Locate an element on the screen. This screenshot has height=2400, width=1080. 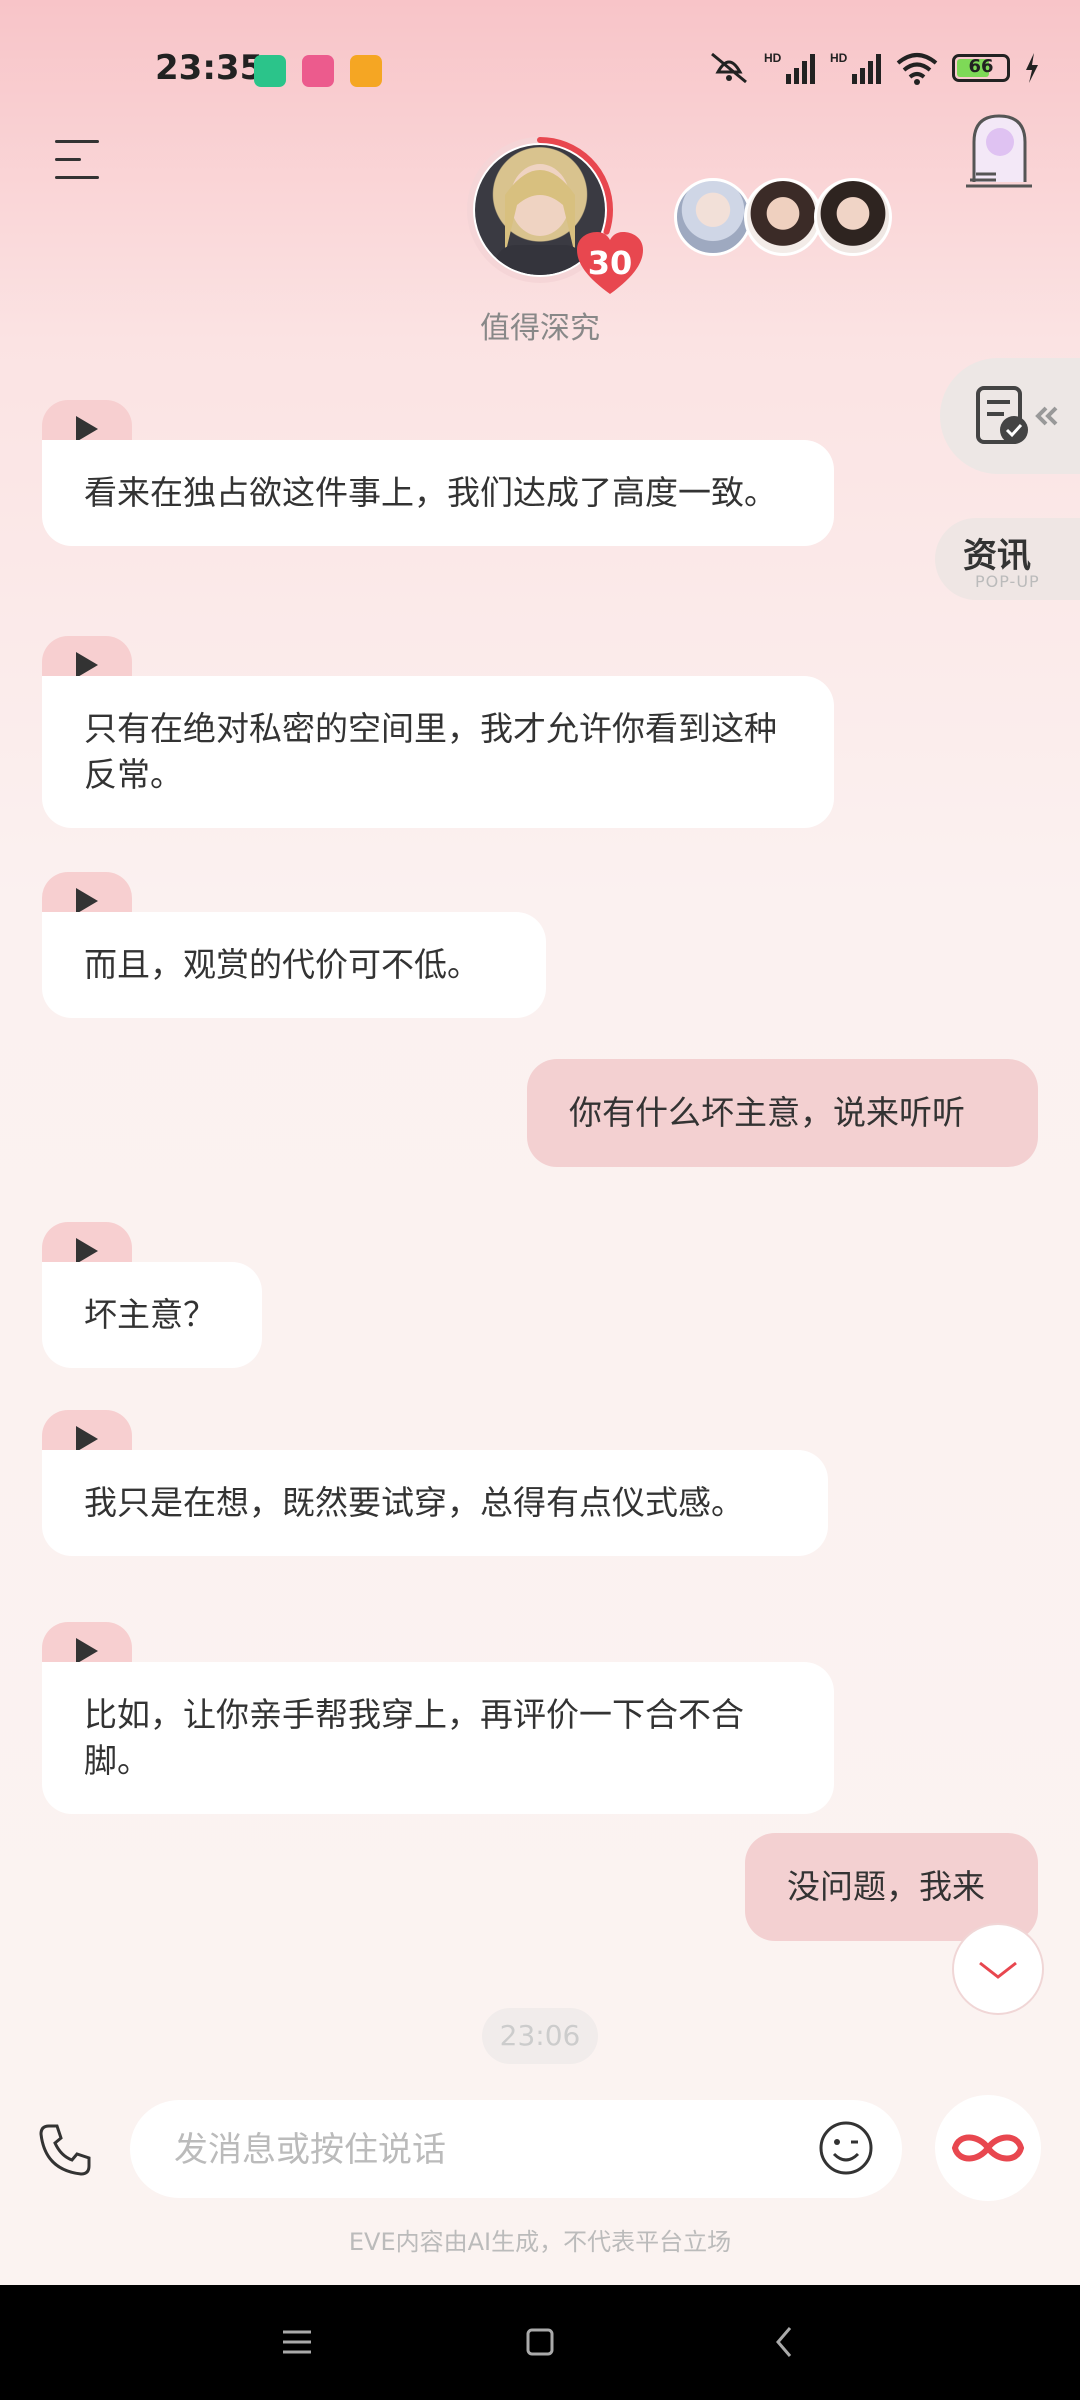
message-bubble: 看来在独占欲这件事上，我们达成了高度一致。 is located at coordinates (438, 493).